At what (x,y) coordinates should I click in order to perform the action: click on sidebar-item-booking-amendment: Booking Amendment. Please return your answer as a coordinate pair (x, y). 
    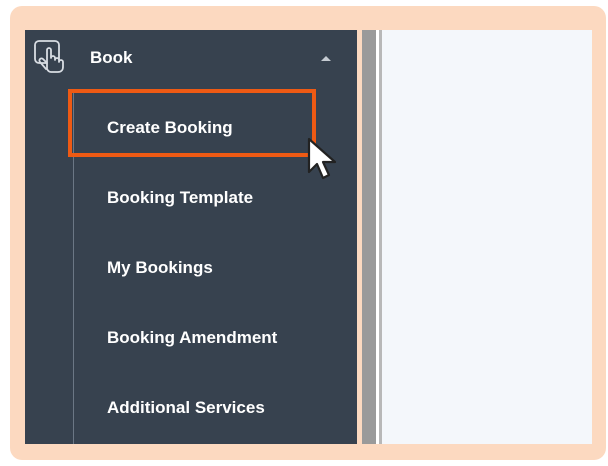
    Looking at the image, I should click on (192, 338).